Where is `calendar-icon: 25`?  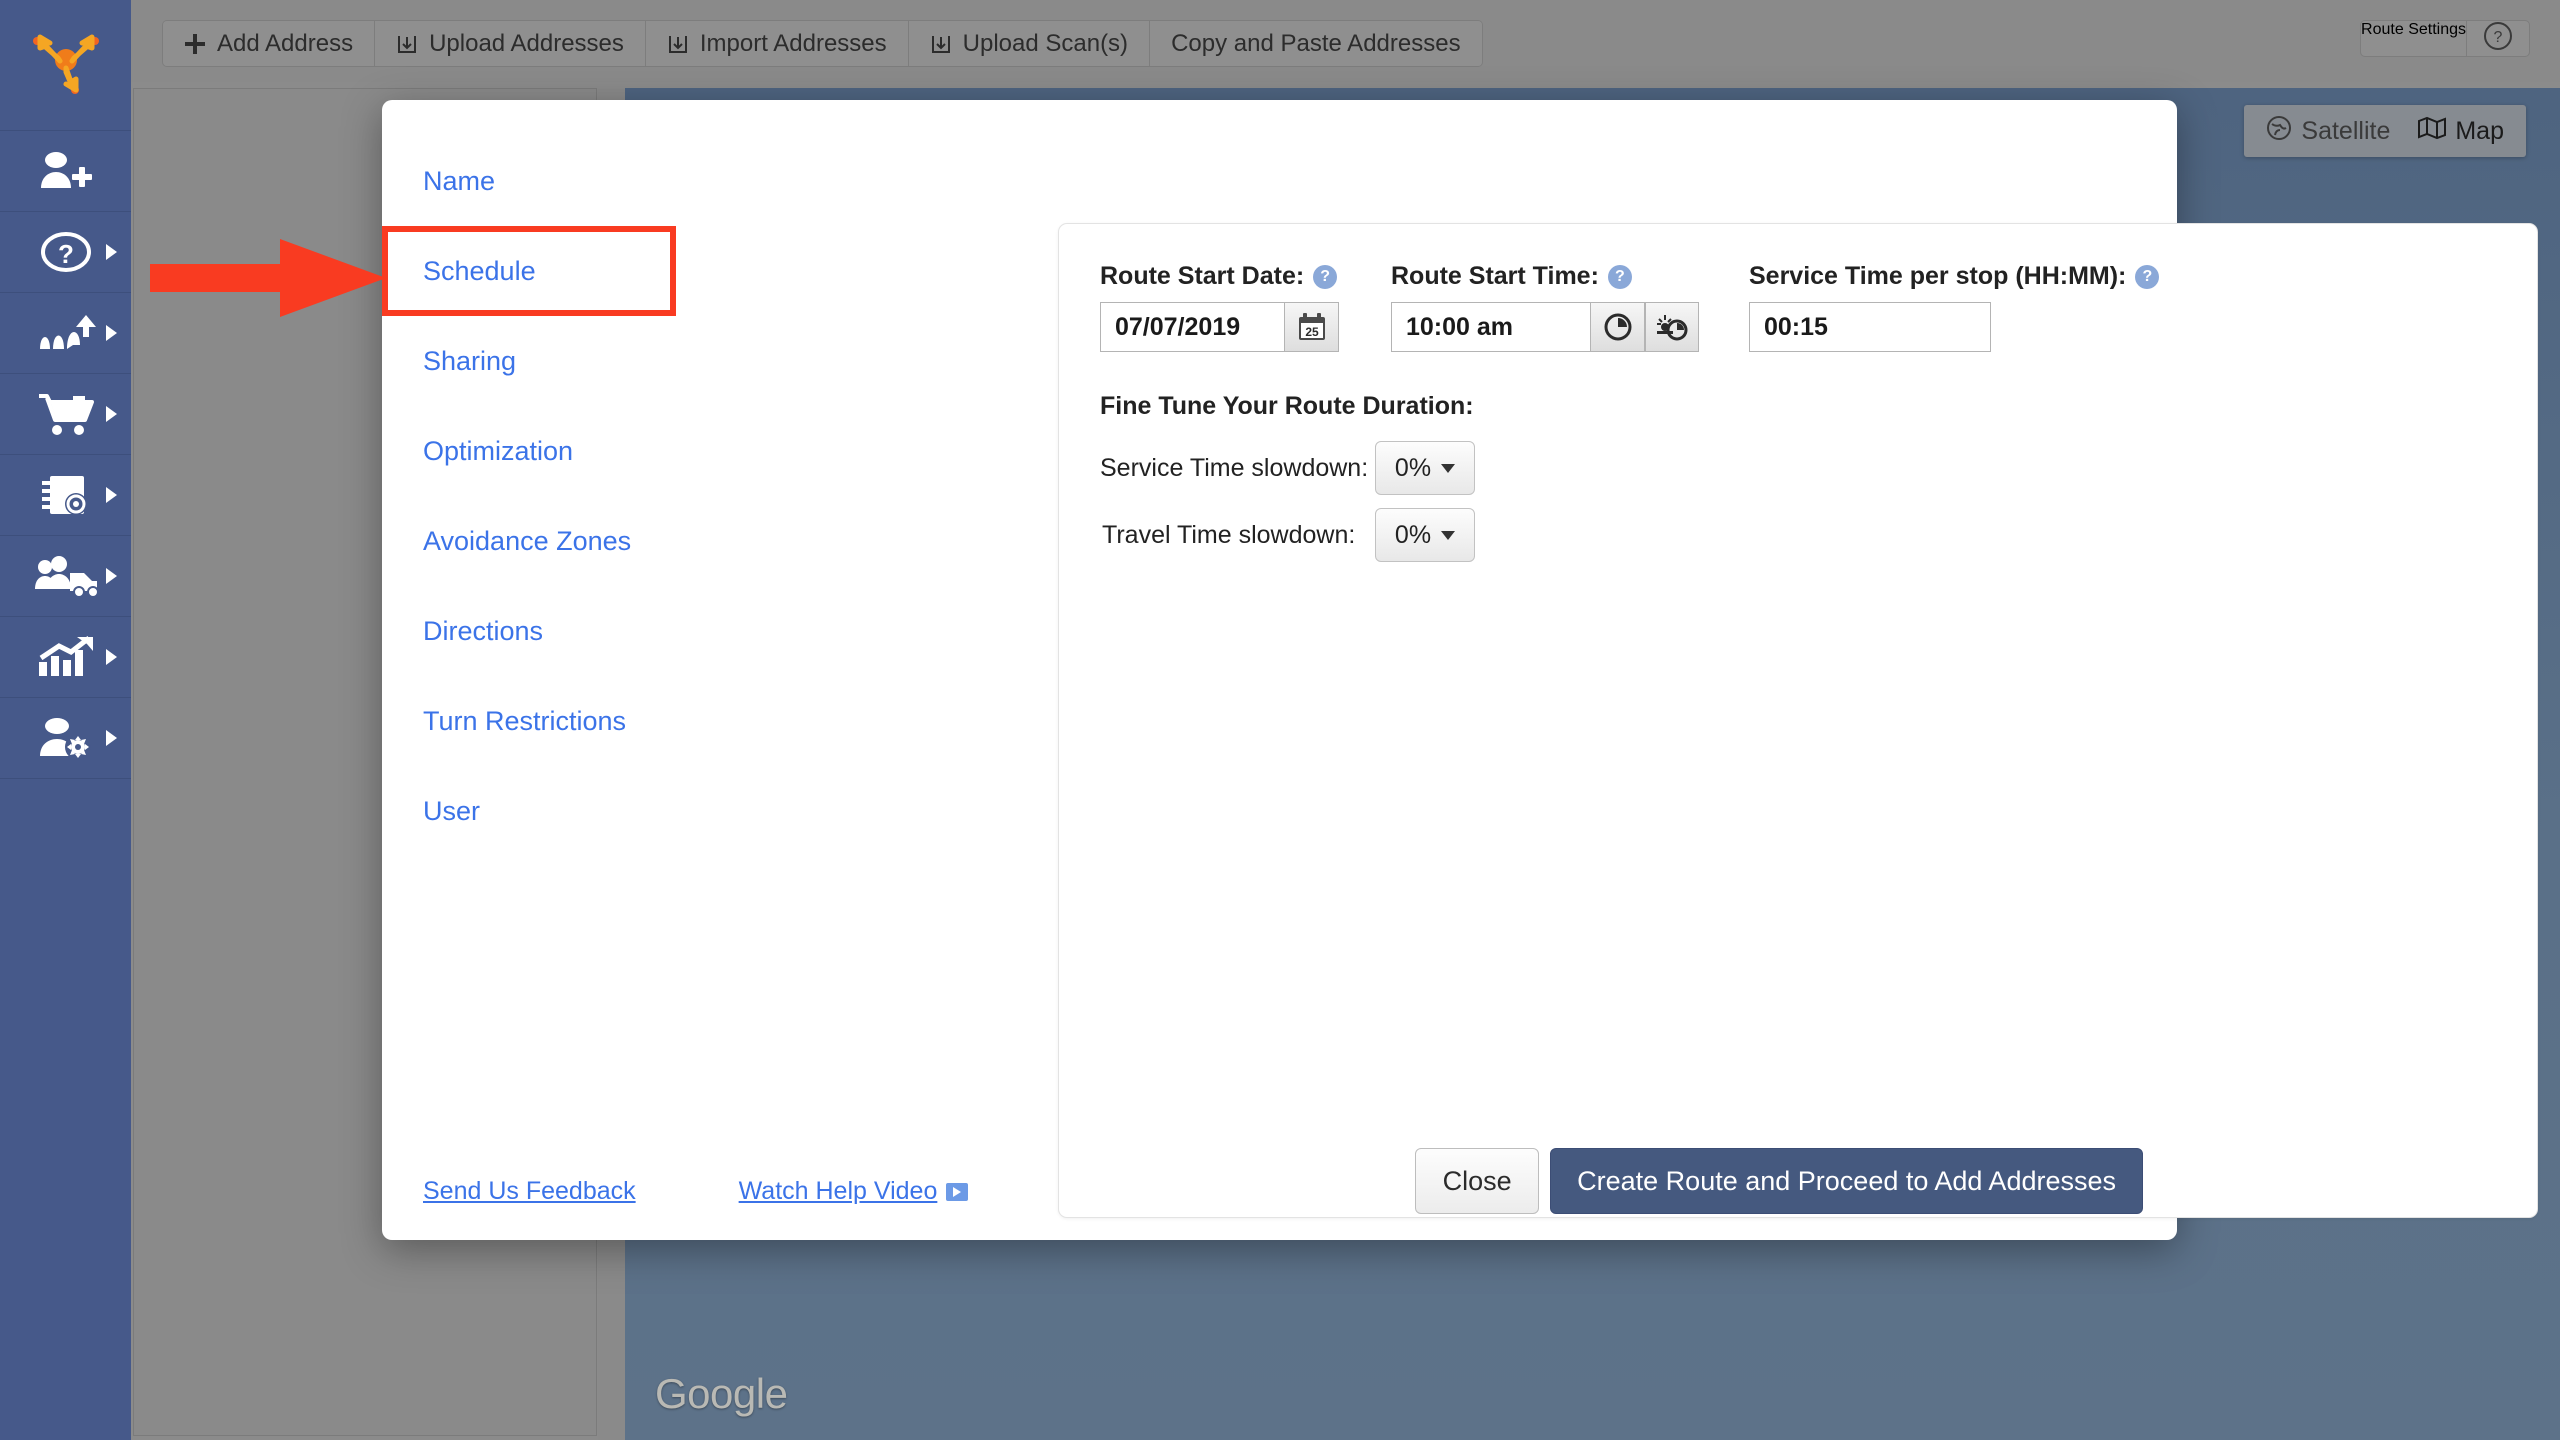 calendar-icon: 25 is located at coordinates (1311, 326).